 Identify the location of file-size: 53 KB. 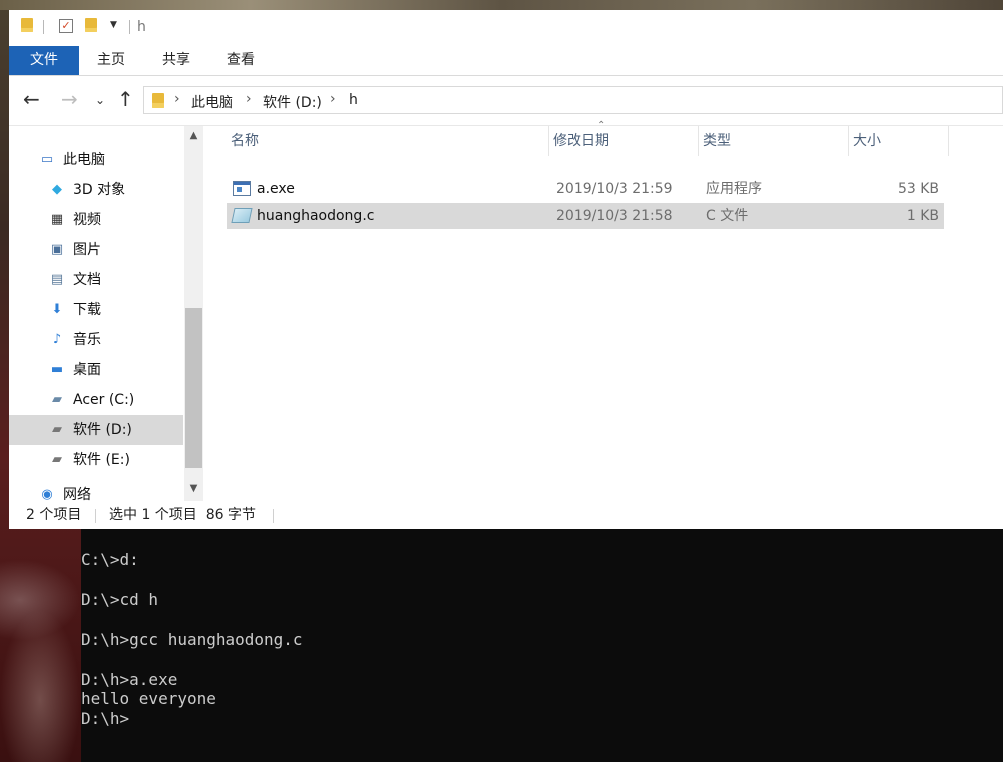
(918, 189).